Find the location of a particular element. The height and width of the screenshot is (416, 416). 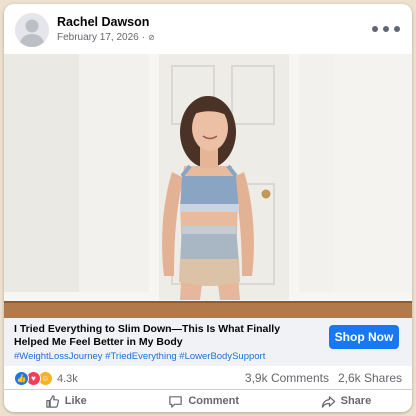

avatar is located at coordinates (32, 30).